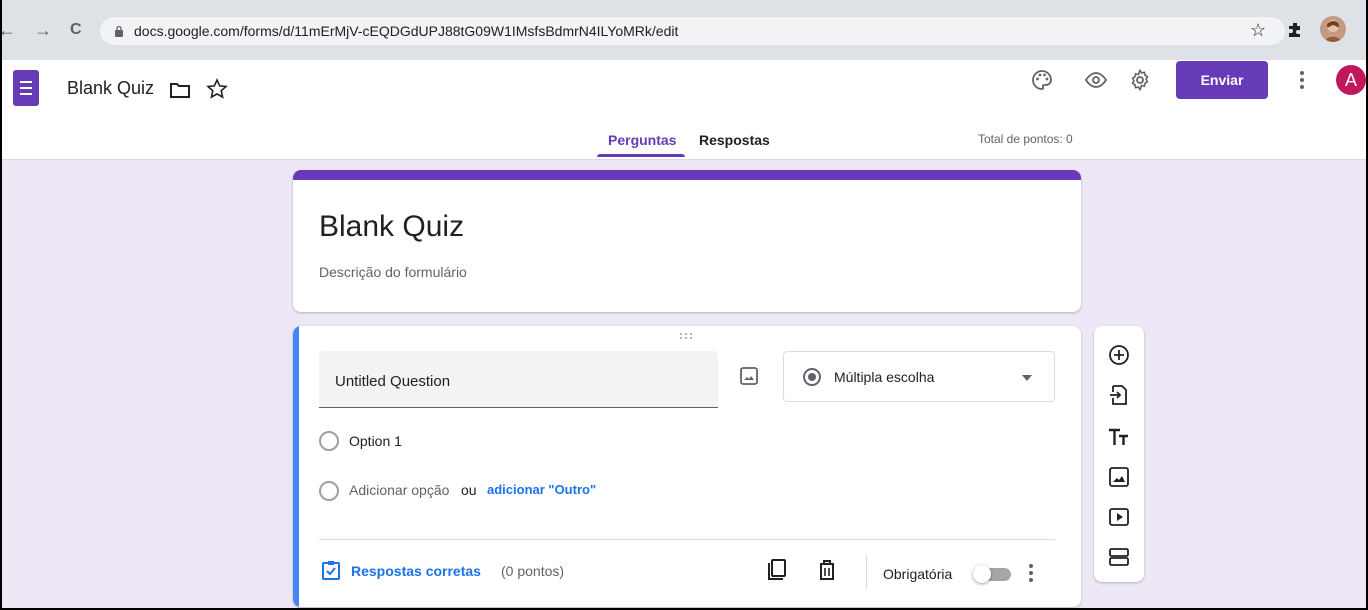  I want to click on profile-avatar, so click(1333, 29).